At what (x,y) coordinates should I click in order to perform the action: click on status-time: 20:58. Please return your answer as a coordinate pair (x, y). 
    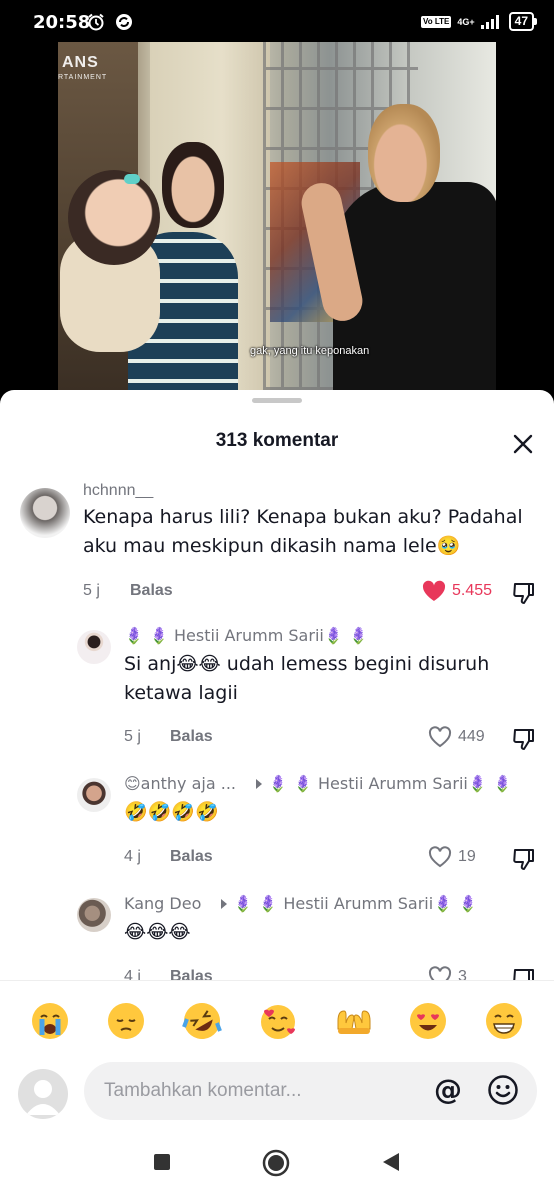
    Looking at the image, I should click on (62, 22).